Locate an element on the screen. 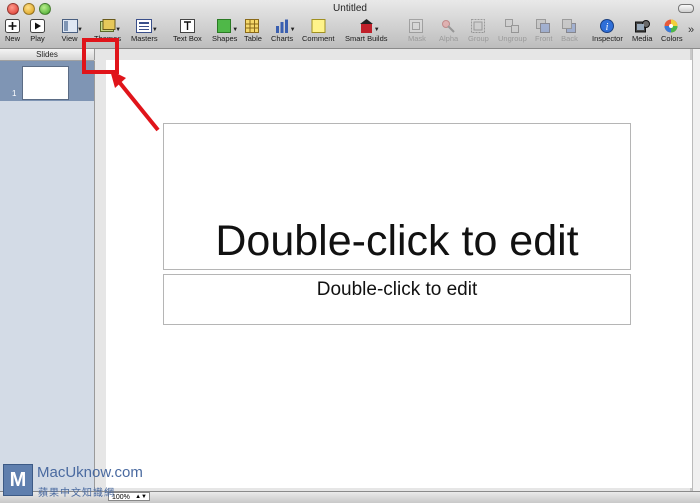 The width and height of the screenshot is (700, 503). annotation-arrow is located at coordinates (135, 101).